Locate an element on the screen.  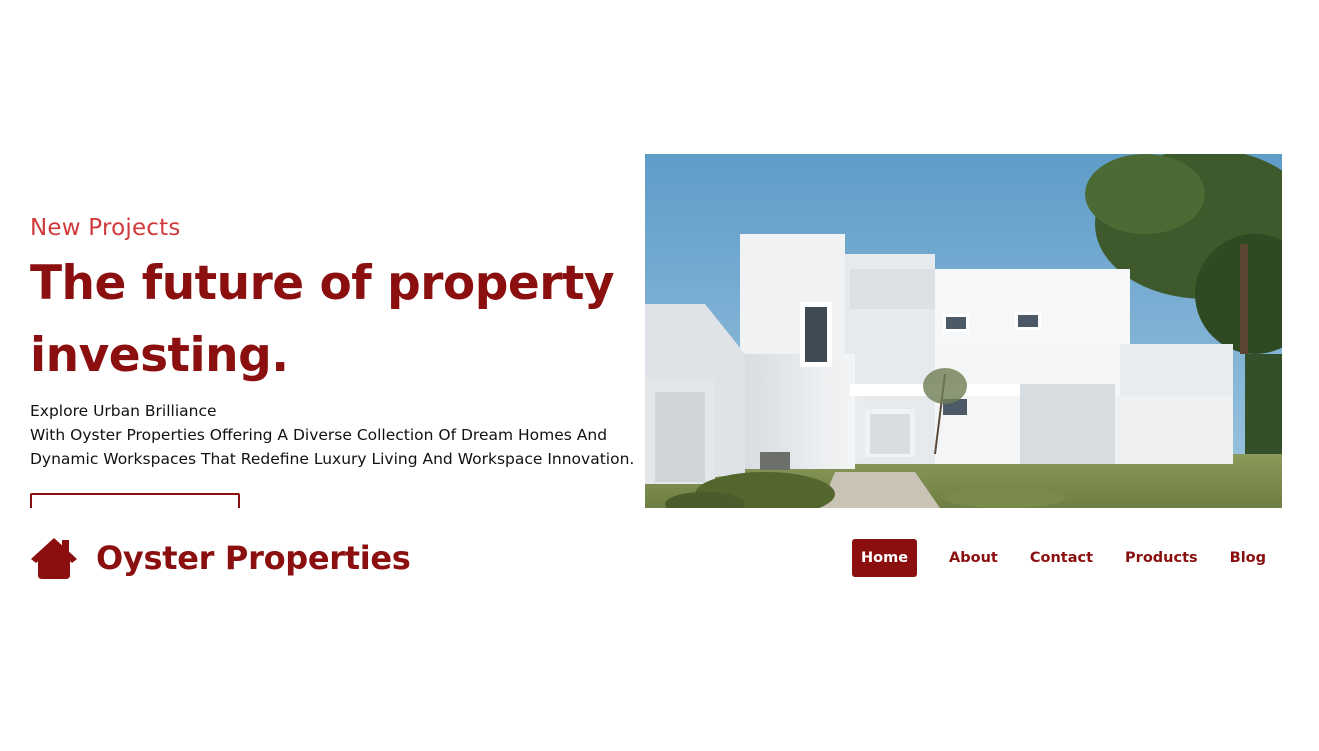
main-nav: Home About Contact Products Blog is located at coordinates (1059, 558).